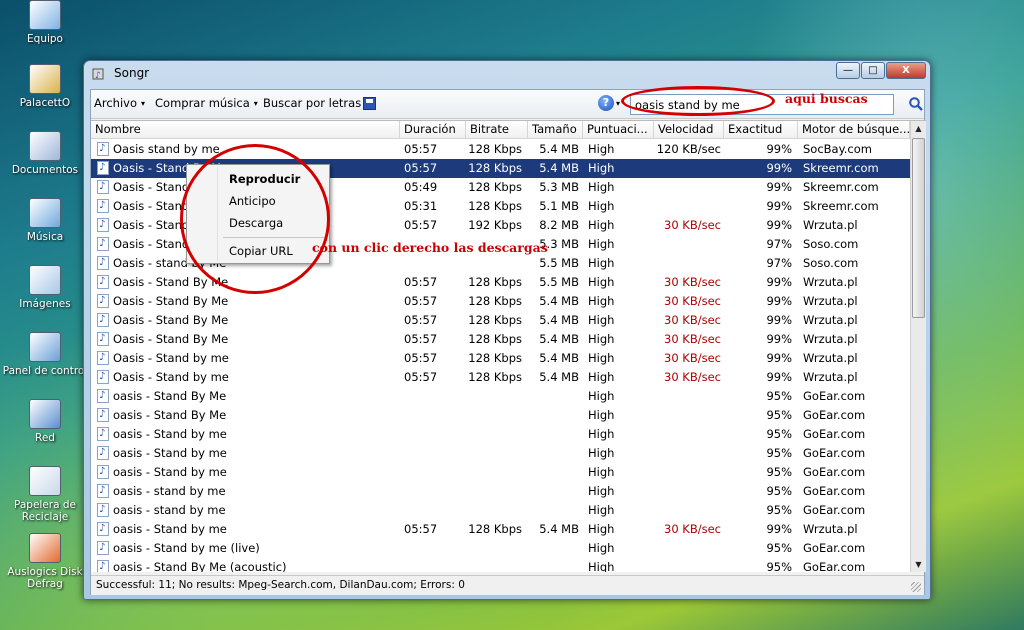 The width and height of the screenshot is (1024, 630). What do you see at coordinates (369, 103) in the screenshot?
I see `save-icon` at bounding box center [369, 103].